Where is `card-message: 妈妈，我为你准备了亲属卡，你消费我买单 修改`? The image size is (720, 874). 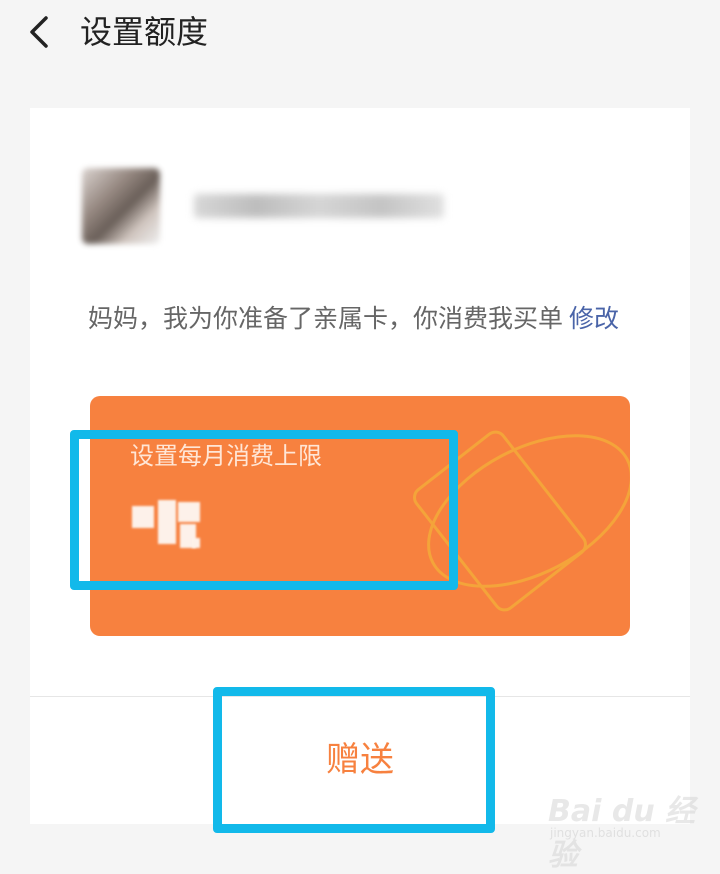
card-message: 妈妈，我为你准备了亲属卡，你消费我买单 修改 is located at coordinates (353, 319).